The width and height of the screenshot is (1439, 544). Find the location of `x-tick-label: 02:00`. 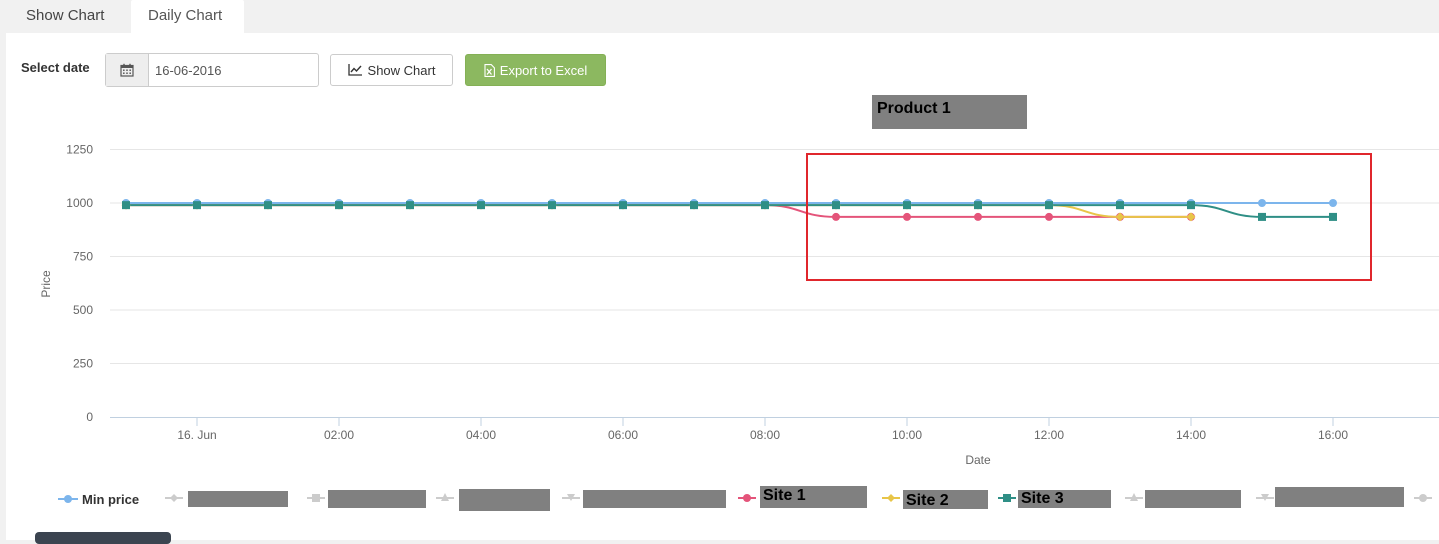

x-tick-label: 02:00 is located at coordinates (339, 435).